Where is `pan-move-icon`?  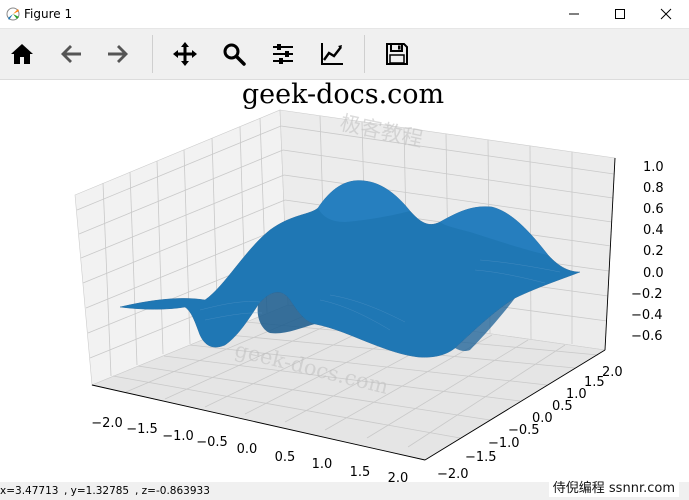
pan-move-icon is located at coordinates (185, 54).